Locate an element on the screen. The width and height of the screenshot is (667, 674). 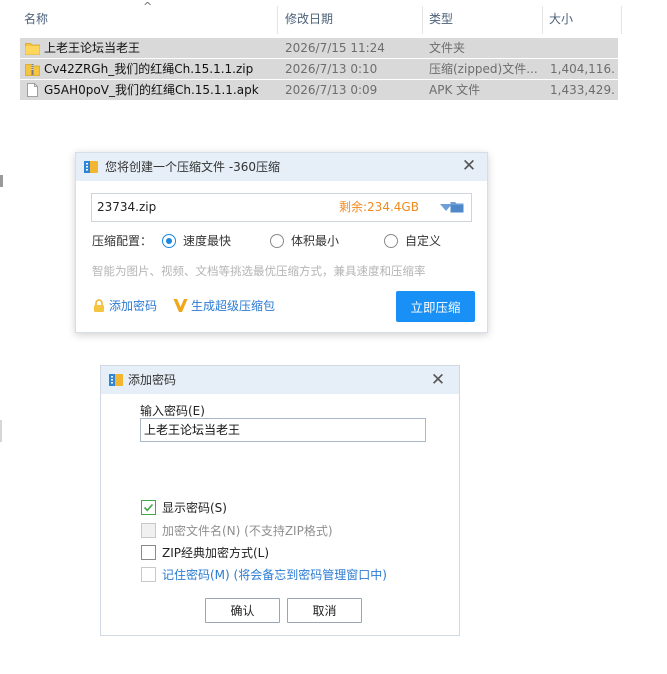
folder-icon is located at coordinates (32, 49).